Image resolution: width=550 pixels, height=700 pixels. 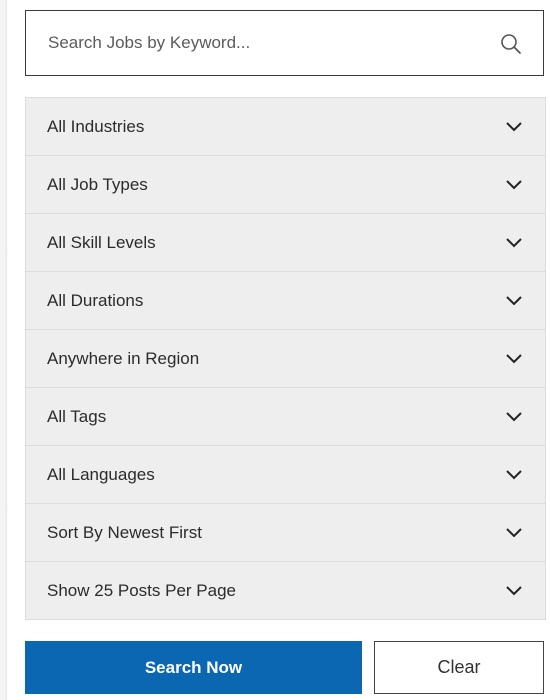 I want to click on filter-posts-per-page: Show 25 Posts Per Page, so click(x=285, y=590).